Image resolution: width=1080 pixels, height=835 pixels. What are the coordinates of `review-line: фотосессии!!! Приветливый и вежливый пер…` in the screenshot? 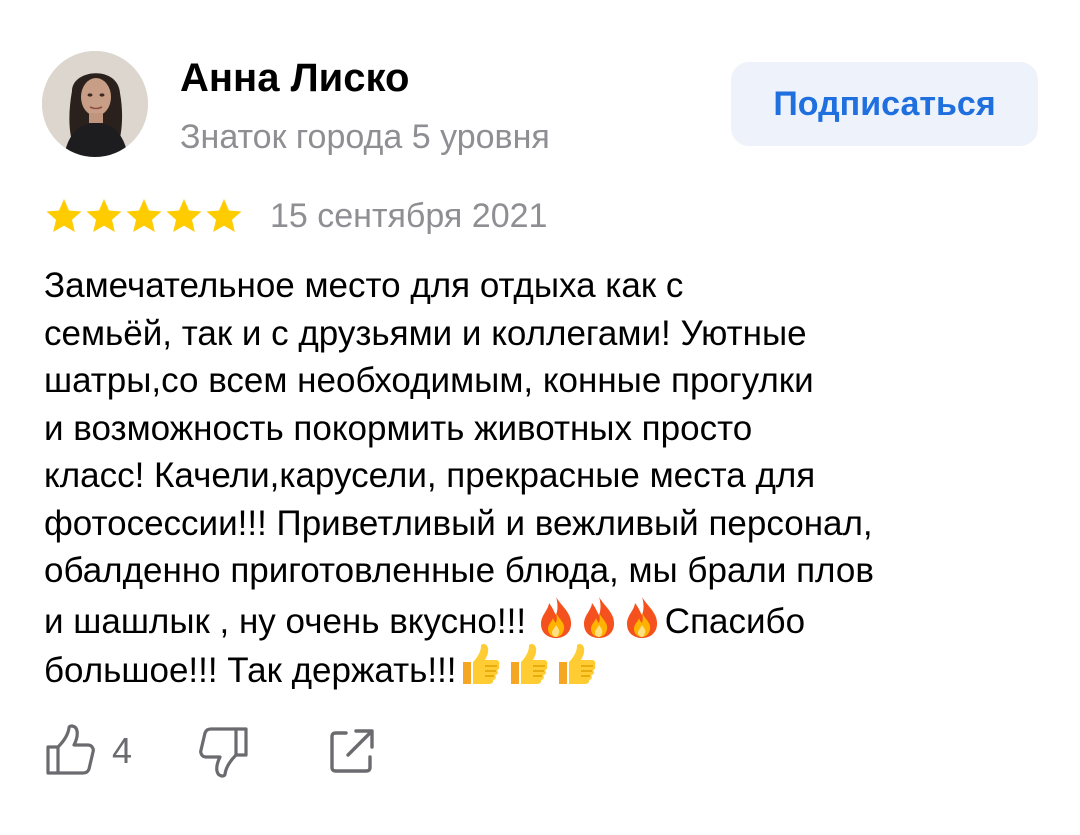 It's located at (458, 523).